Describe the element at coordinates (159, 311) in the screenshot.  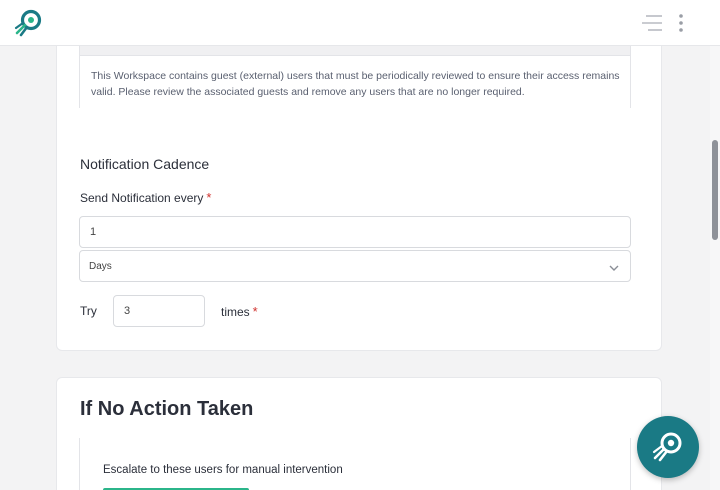
I see `try-count-input` at that location.